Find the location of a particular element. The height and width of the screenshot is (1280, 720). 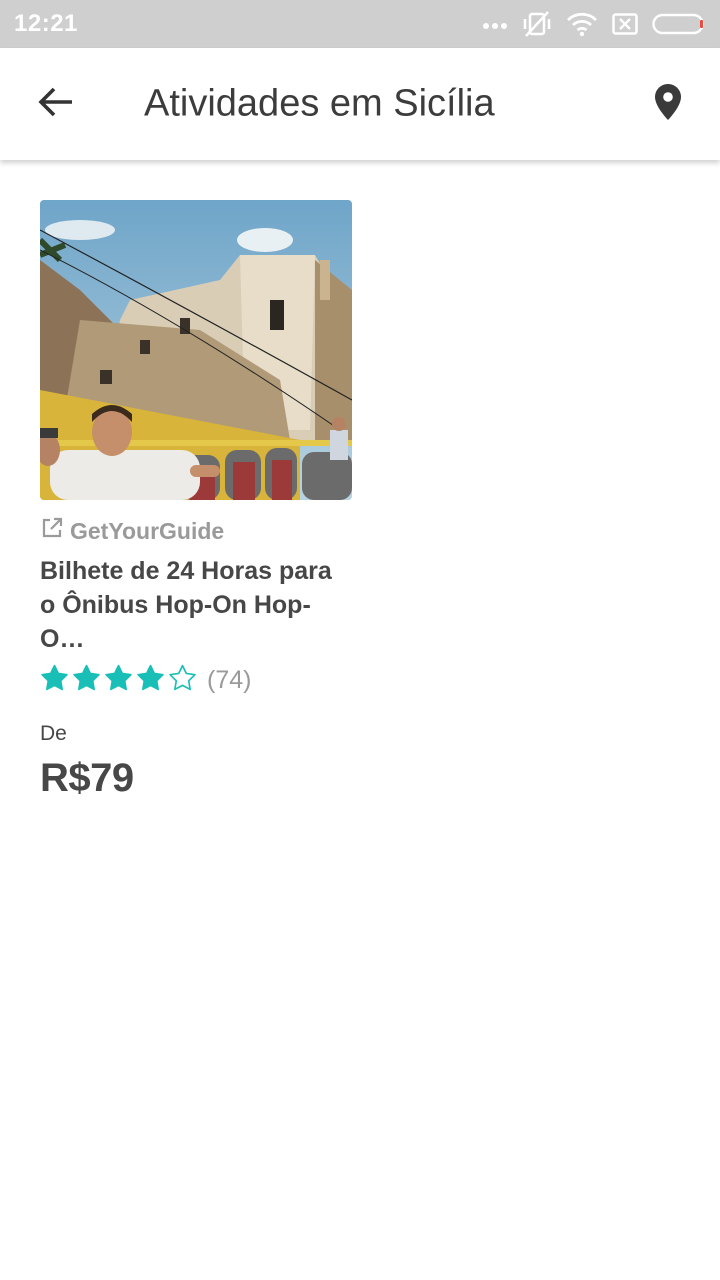

price: R$79 is located at coordinates (87, 778).